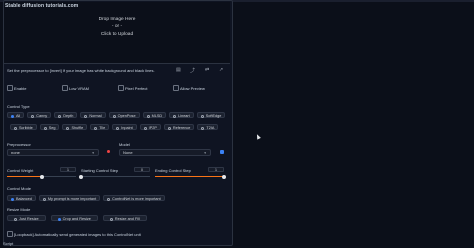 The height and width of the screenshot is (248, 474). What do you see at coordinates (39, 115) in the screenshot?
I see `control-type-canny: Canny` at bounding box center [39, 115].